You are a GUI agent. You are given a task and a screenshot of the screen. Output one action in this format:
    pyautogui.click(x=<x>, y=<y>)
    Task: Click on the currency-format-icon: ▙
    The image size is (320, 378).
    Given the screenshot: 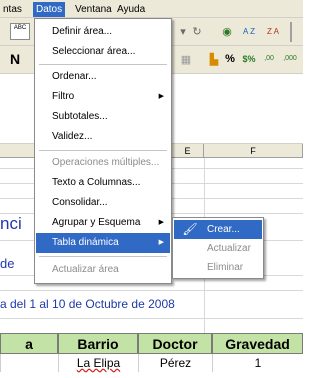 What is the action you would take?
    pyautogui.click(x=214, y=60)
    